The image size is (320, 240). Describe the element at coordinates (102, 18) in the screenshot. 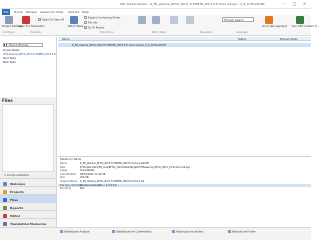

I see `expand-folder-button: Expand Containing Folder` at that location.